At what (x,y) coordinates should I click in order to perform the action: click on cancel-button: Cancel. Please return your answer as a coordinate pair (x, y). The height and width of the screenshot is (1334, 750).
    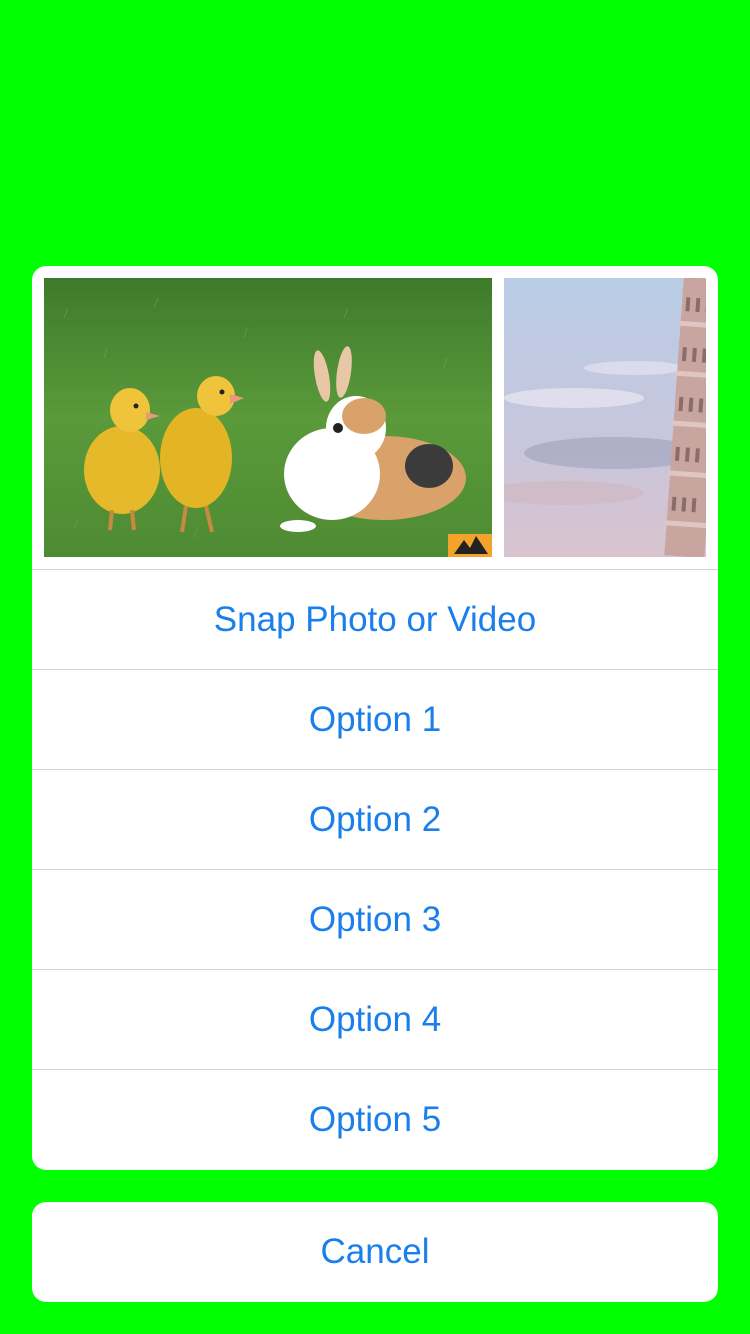
    Looking at the image, I should click on (375, 1252).